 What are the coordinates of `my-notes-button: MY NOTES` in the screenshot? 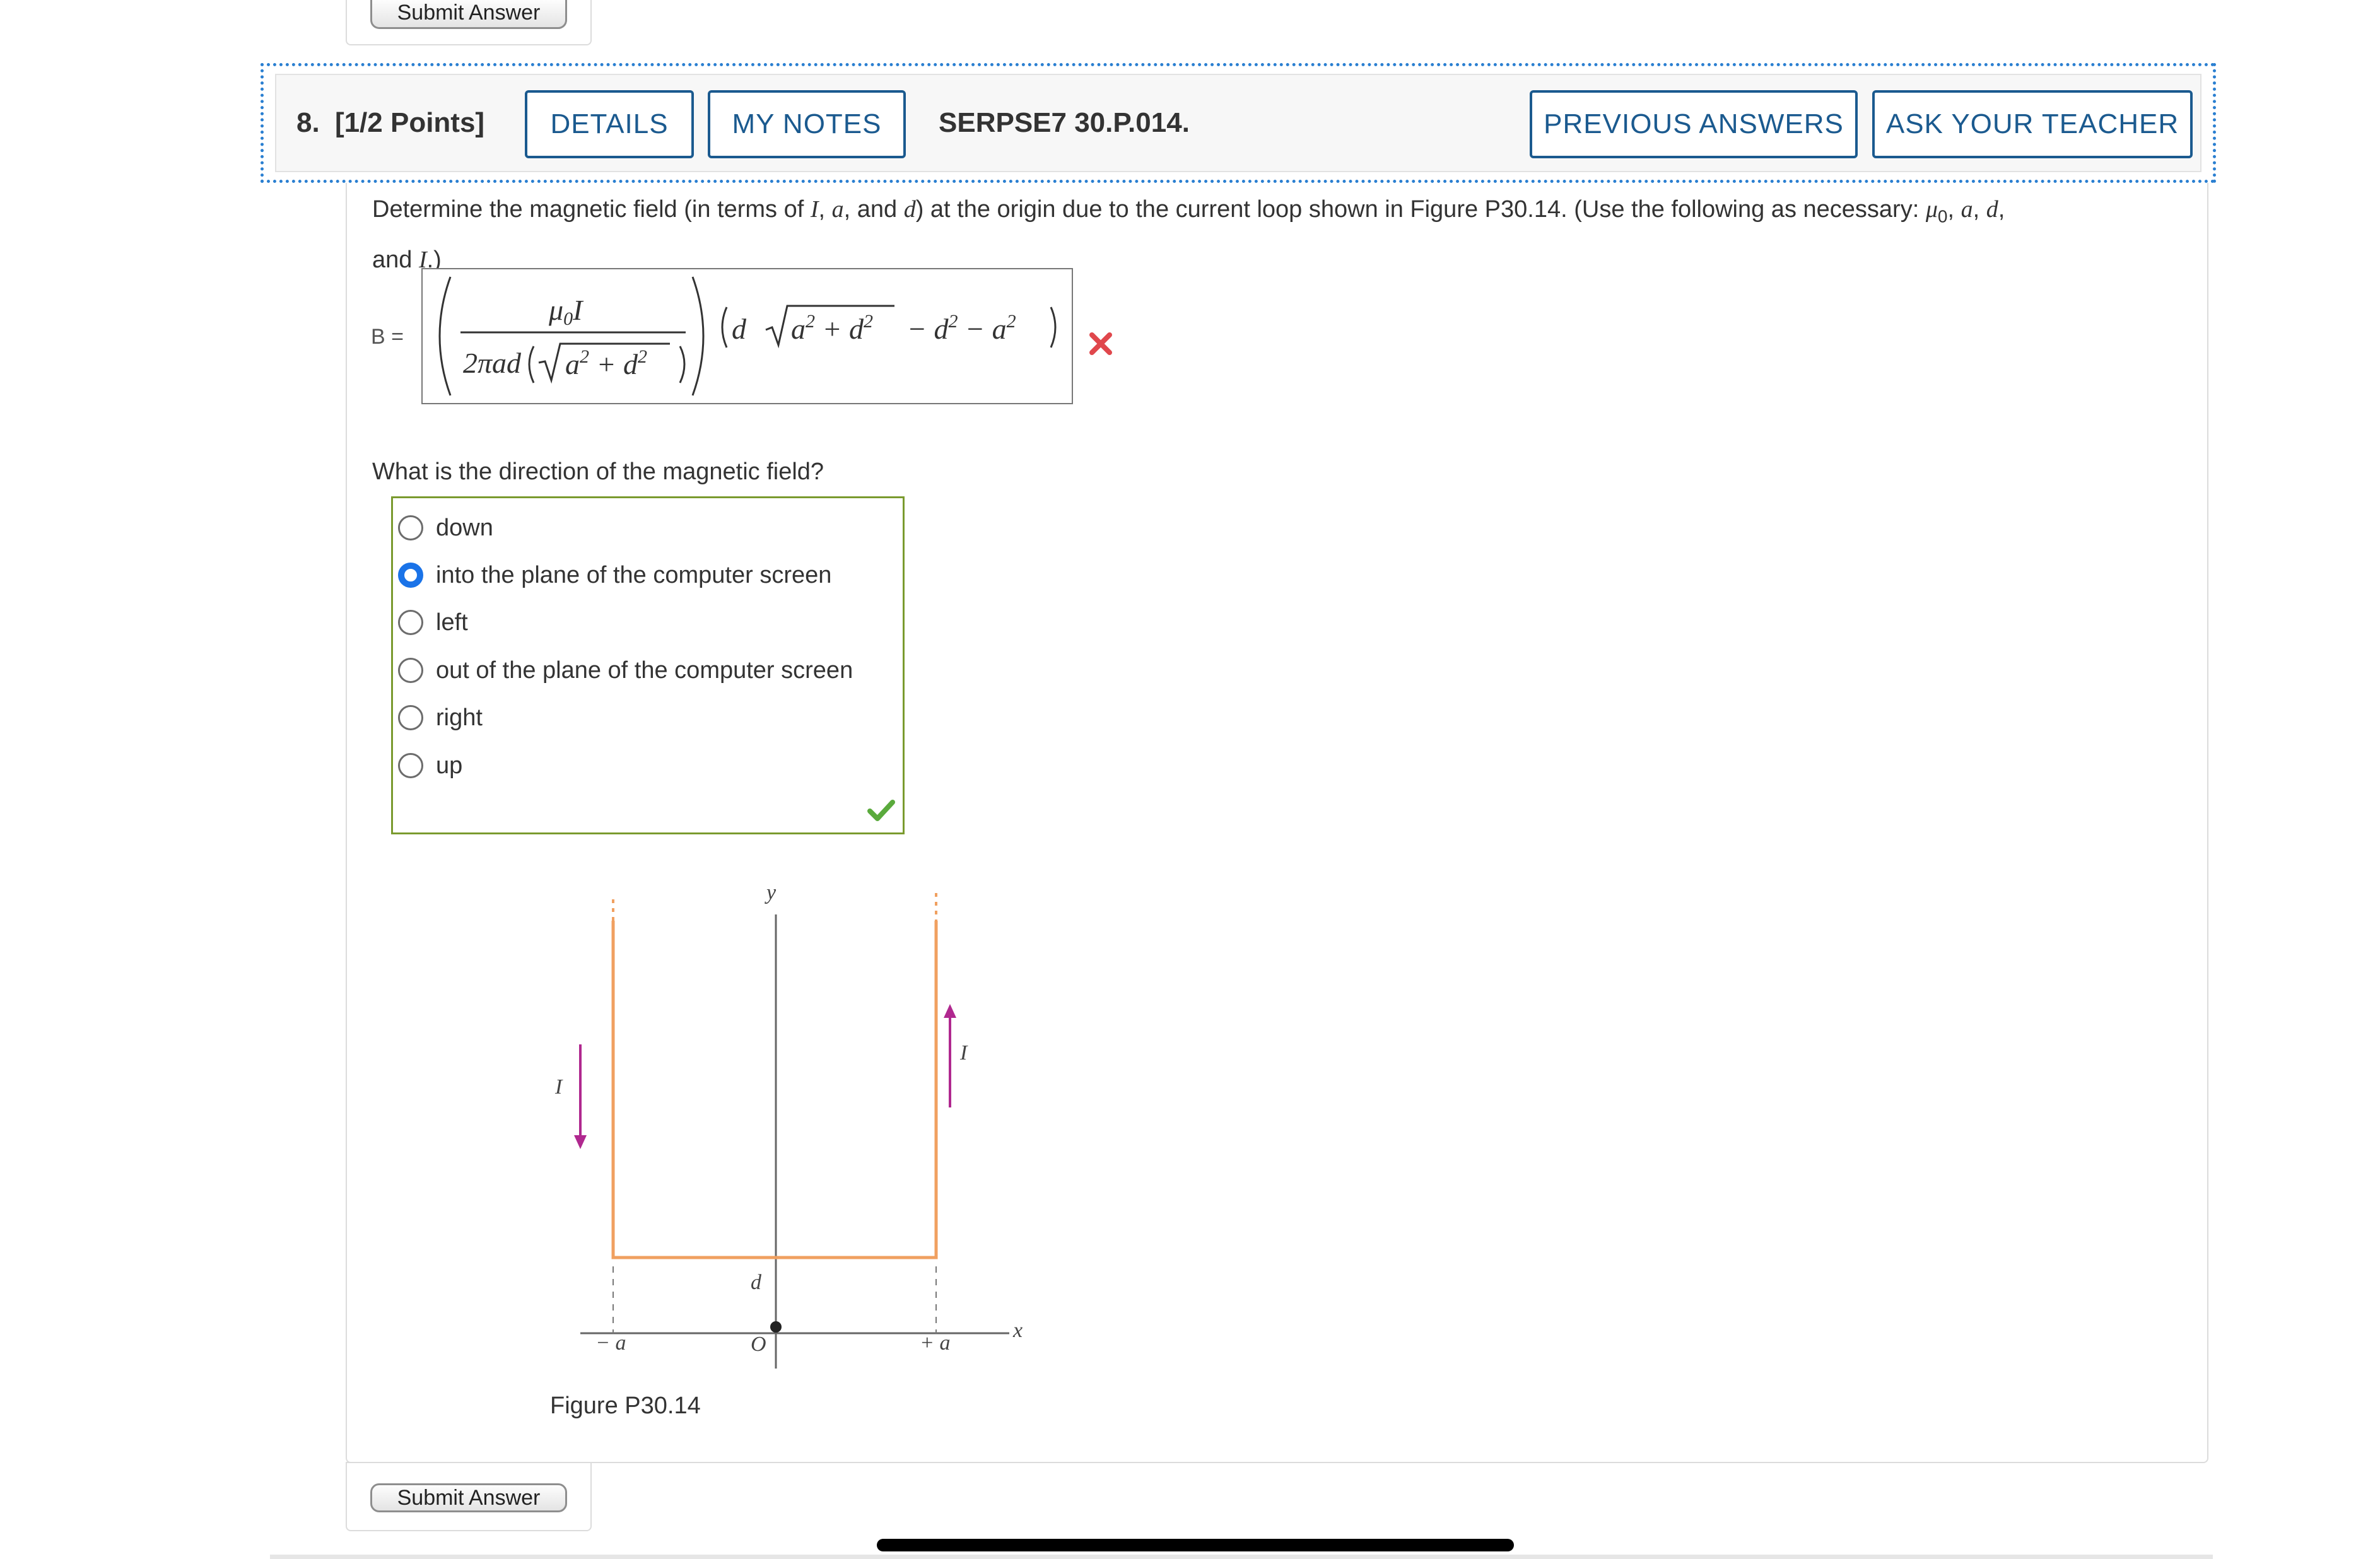 It's located at (807, 124).